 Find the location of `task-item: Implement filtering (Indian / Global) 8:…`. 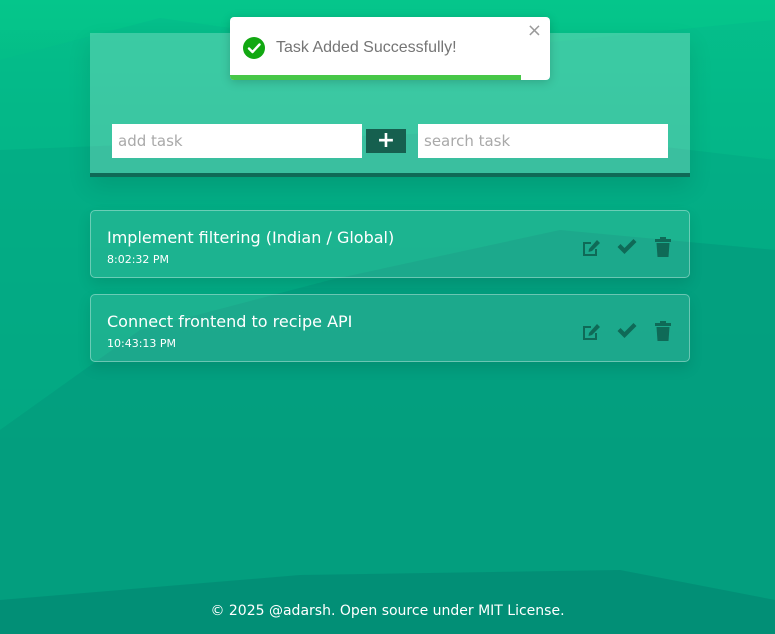

task-item: Implement filtering (Indian / Global) 8:… is located at coordinates (390, 244).